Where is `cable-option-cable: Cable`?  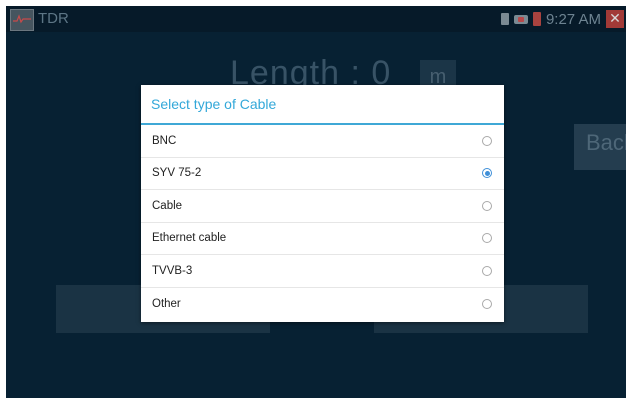 cable-option-cable: Cable is located at coordinates (322, 206).